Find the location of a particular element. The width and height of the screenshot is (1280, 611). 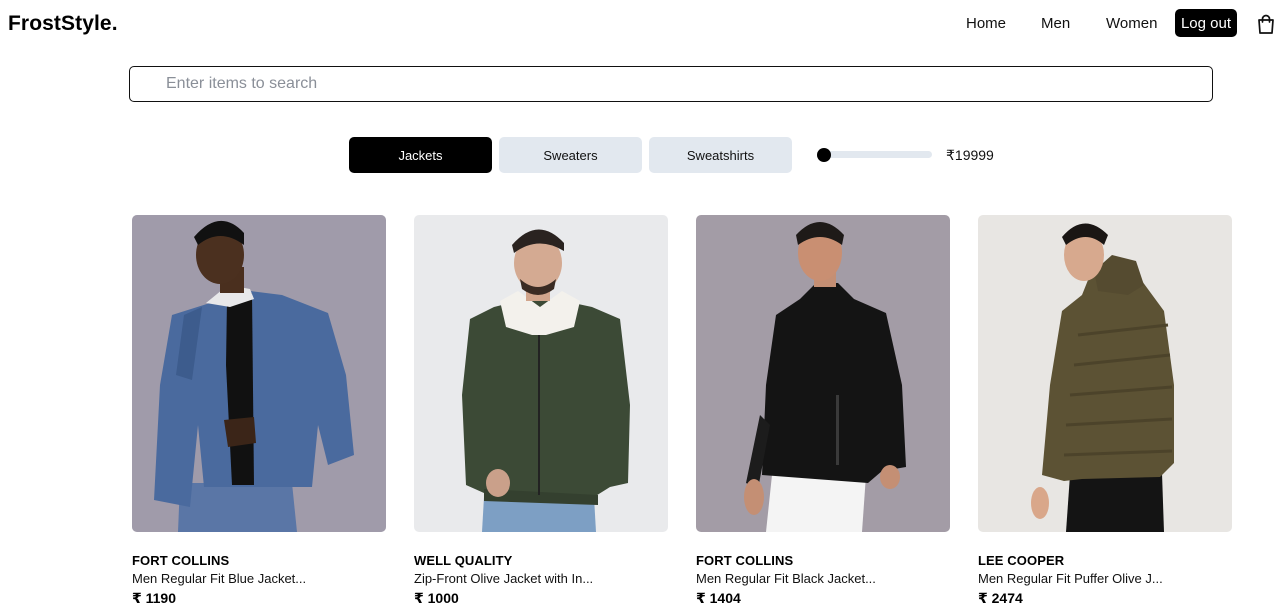

price-max-label: ₹19999 is located at coordinates (970, 155).